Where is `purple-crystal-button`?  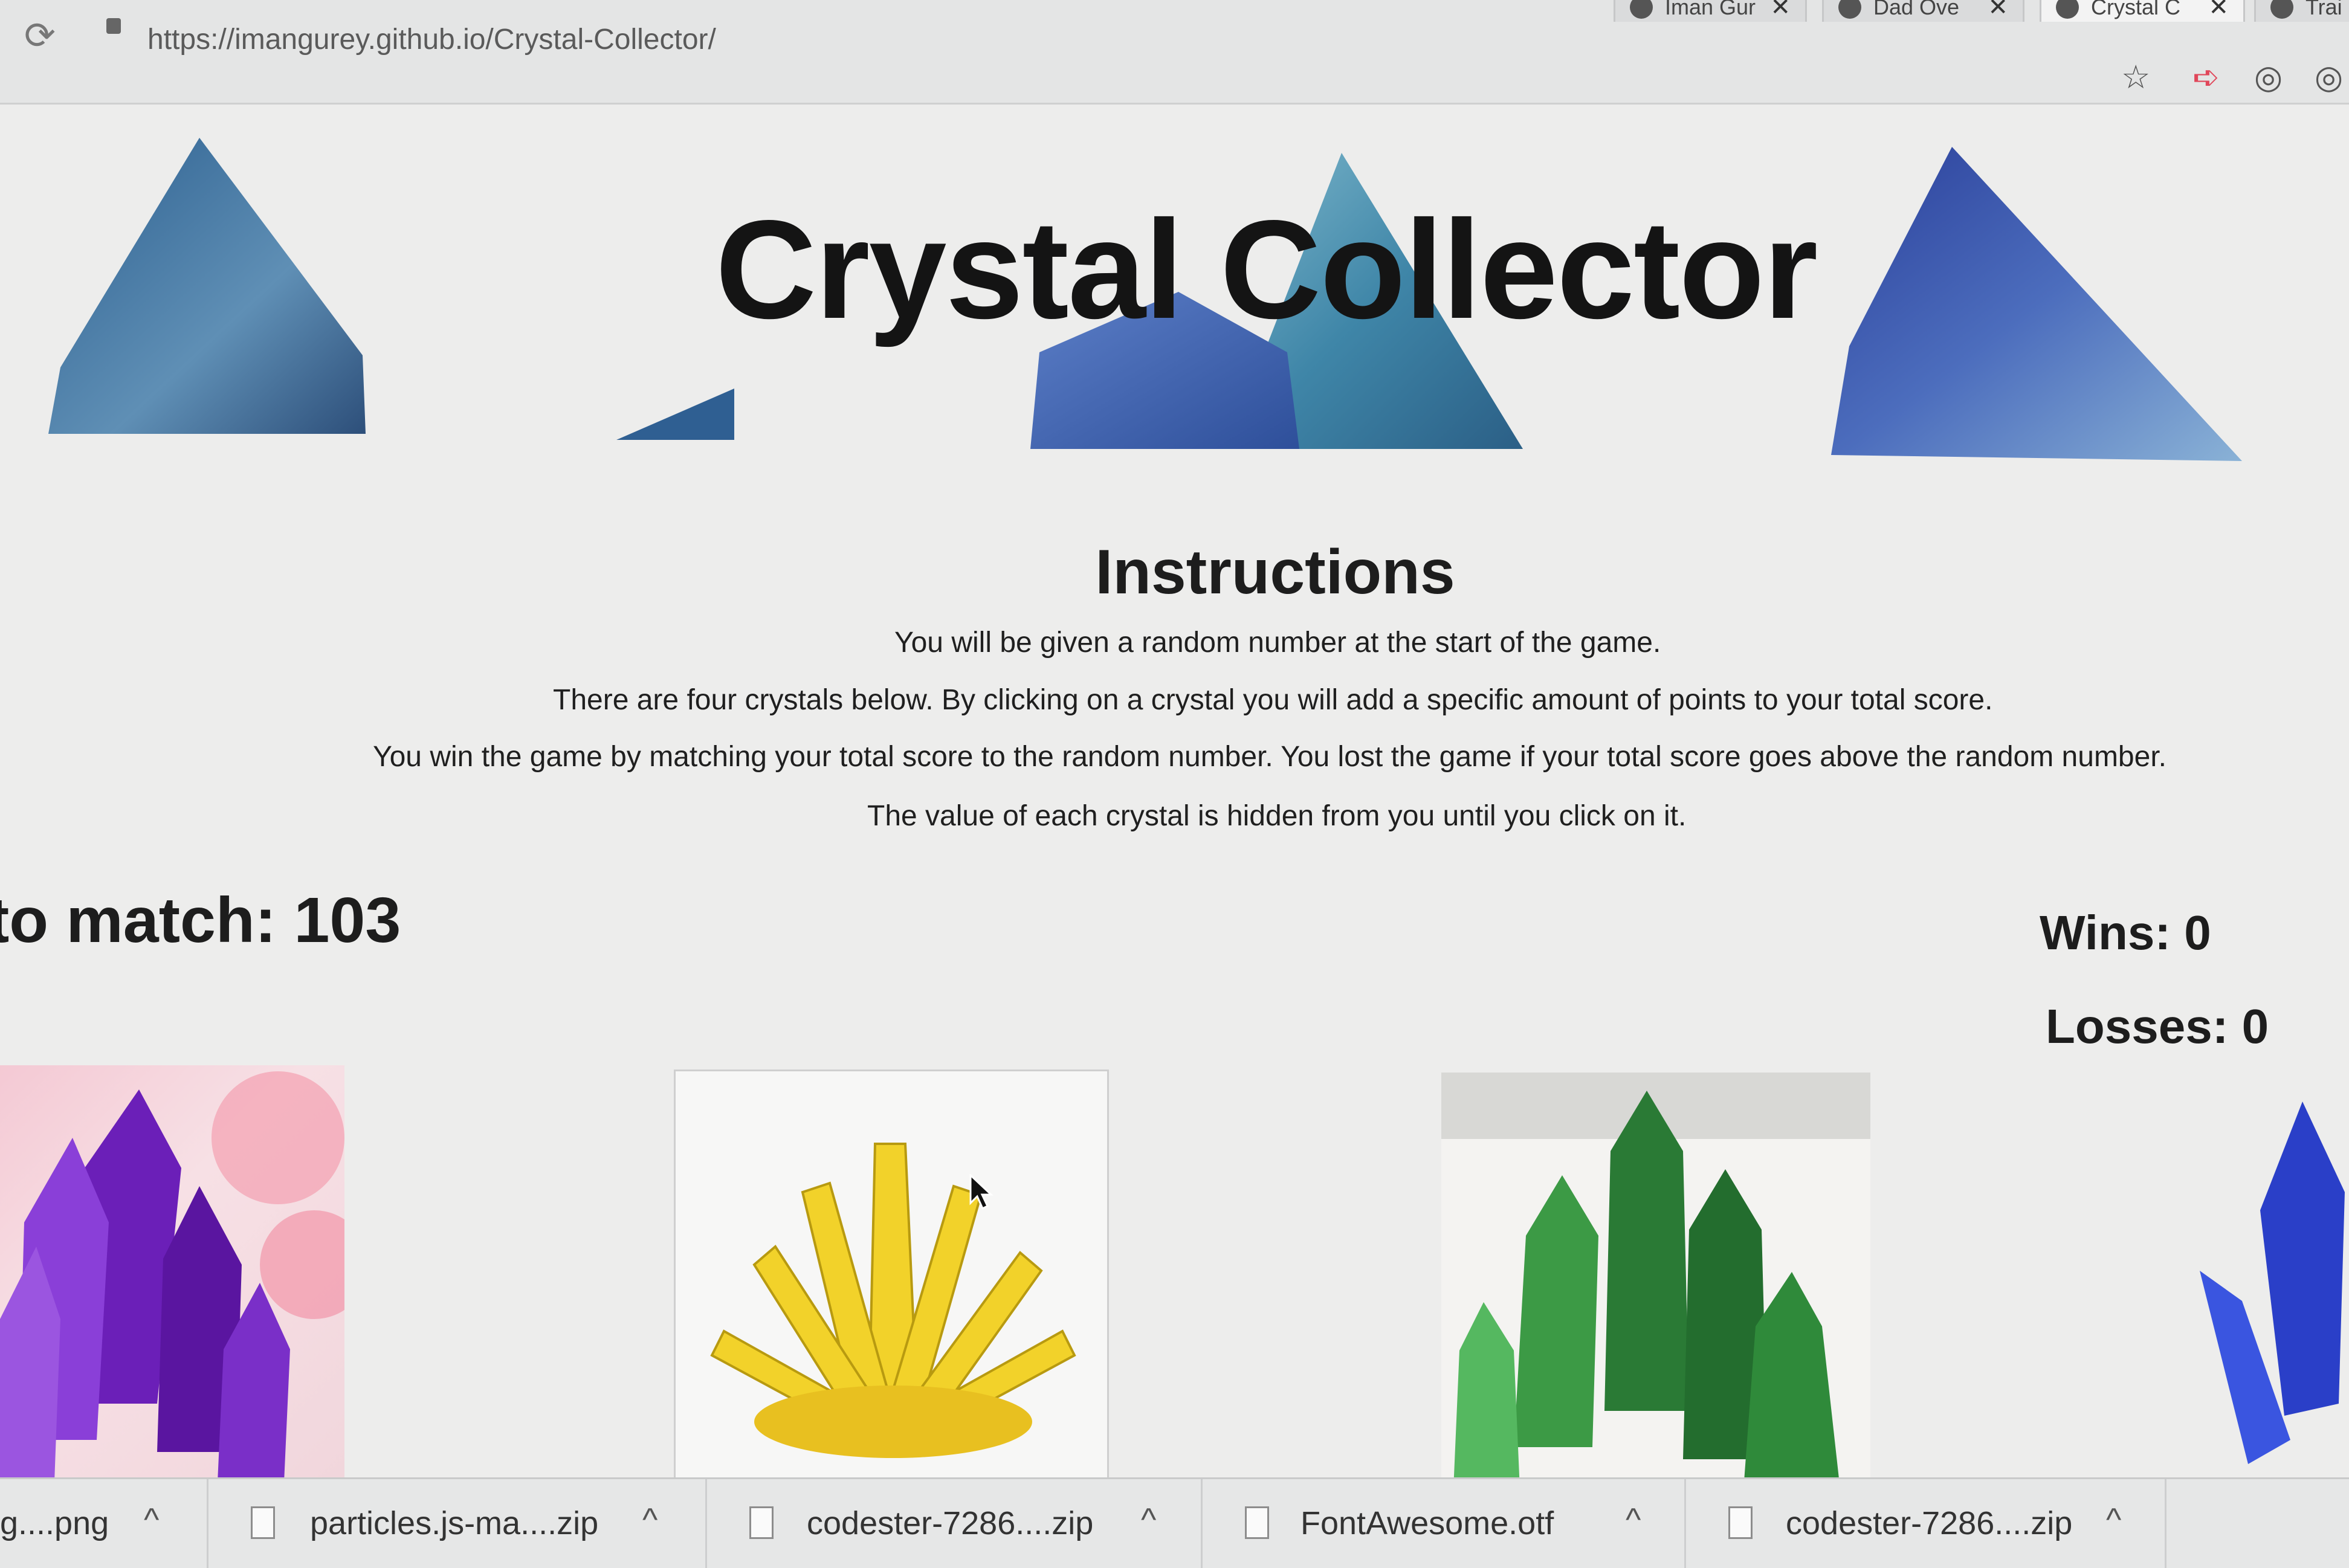
purple-crystal-button is located at coordinates (172, 1271).